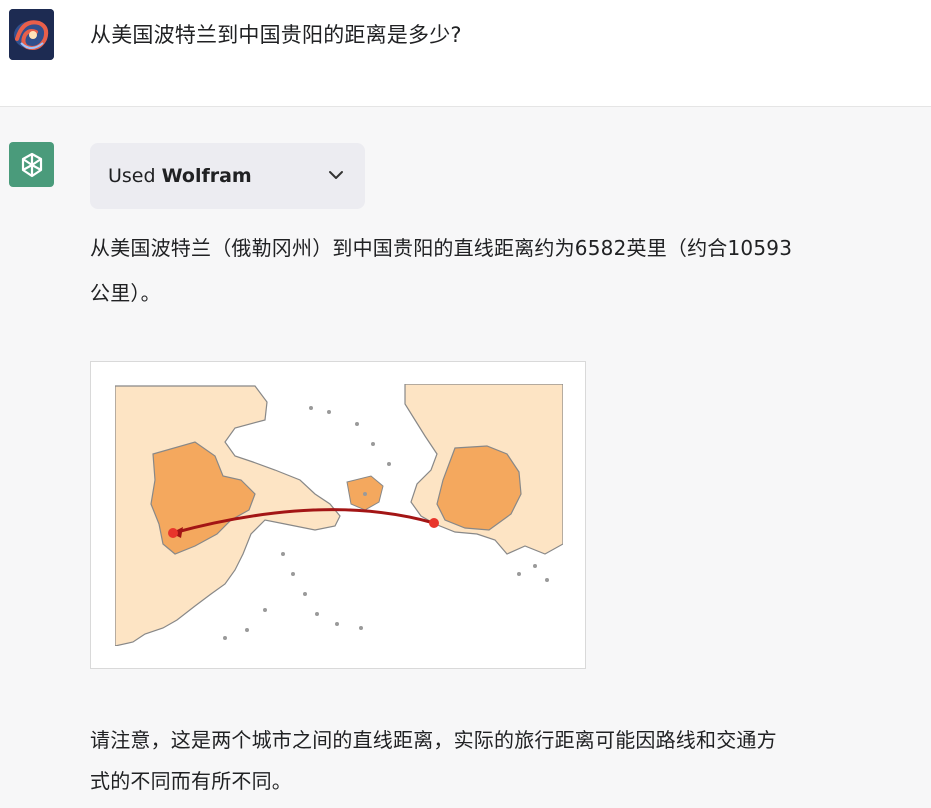 This screenshot has height=808, width=931. What do you see at coordinates (465, 53) in the screenshot?
I see `user-message-row: 从美国波特兰到中国贵阳的距离是多少?` at bounding box center [465, 53].